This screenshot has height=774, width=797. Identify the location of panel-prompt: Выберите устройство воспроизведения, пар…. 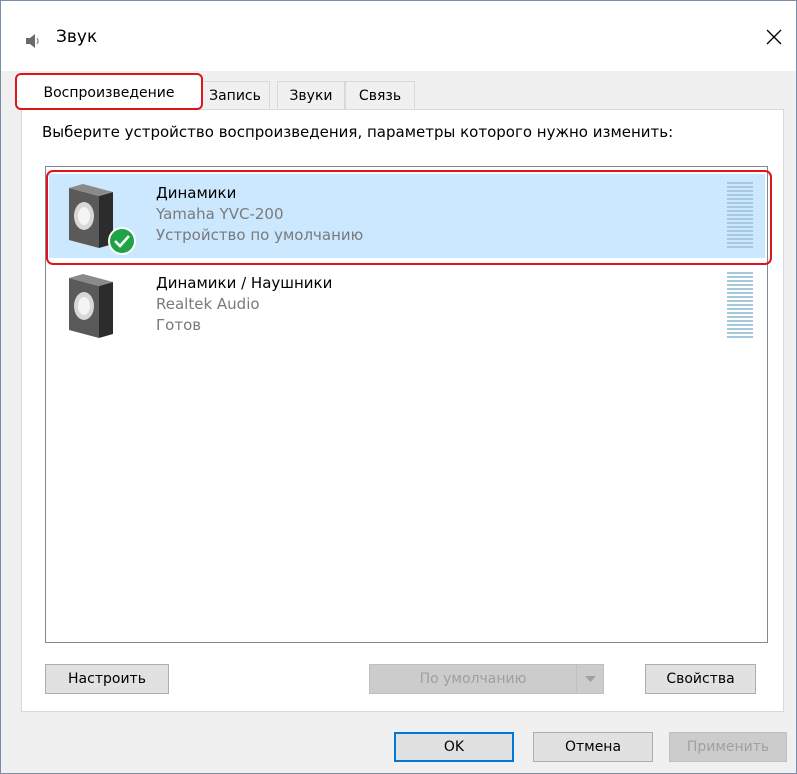
(358, 132).